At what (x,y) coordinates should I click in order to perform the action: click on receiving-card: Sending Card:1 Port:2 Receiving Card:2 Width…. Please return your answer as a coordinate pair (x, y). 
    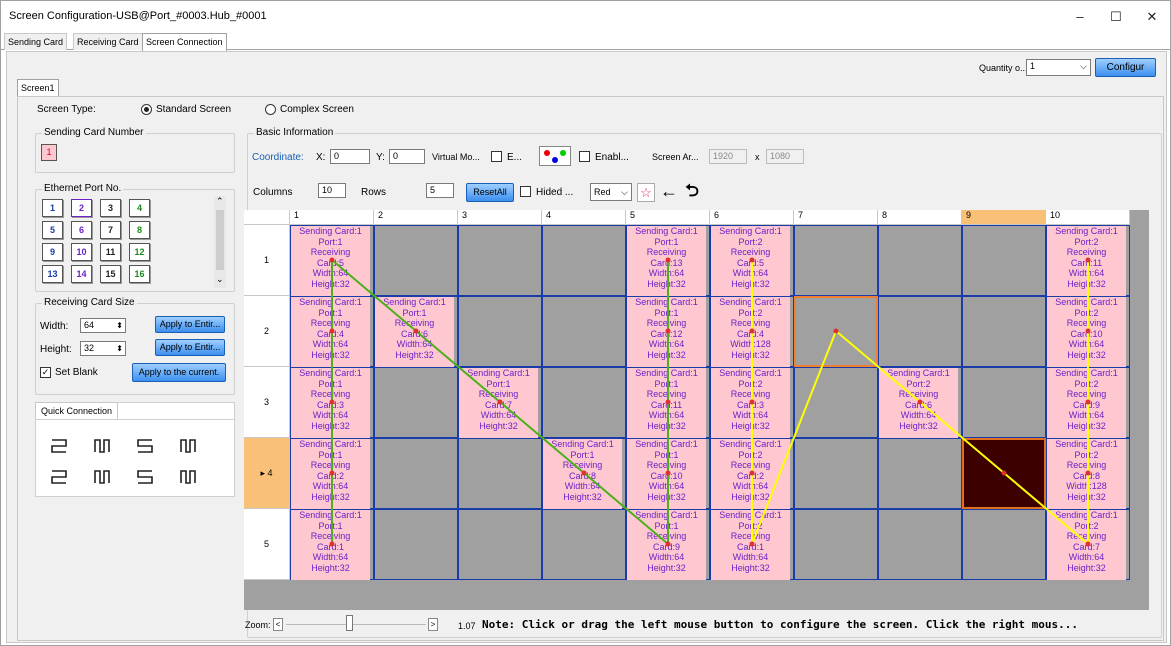
    Looking at the image, I should click on (750, 474).